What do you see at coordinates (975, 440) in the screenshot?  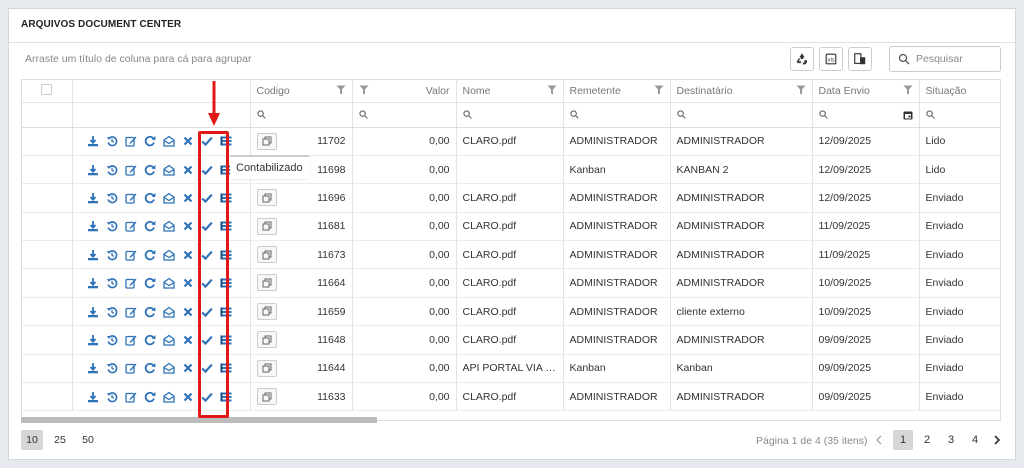 I see `page-4-button: 4` at bounding box center [975, 440].